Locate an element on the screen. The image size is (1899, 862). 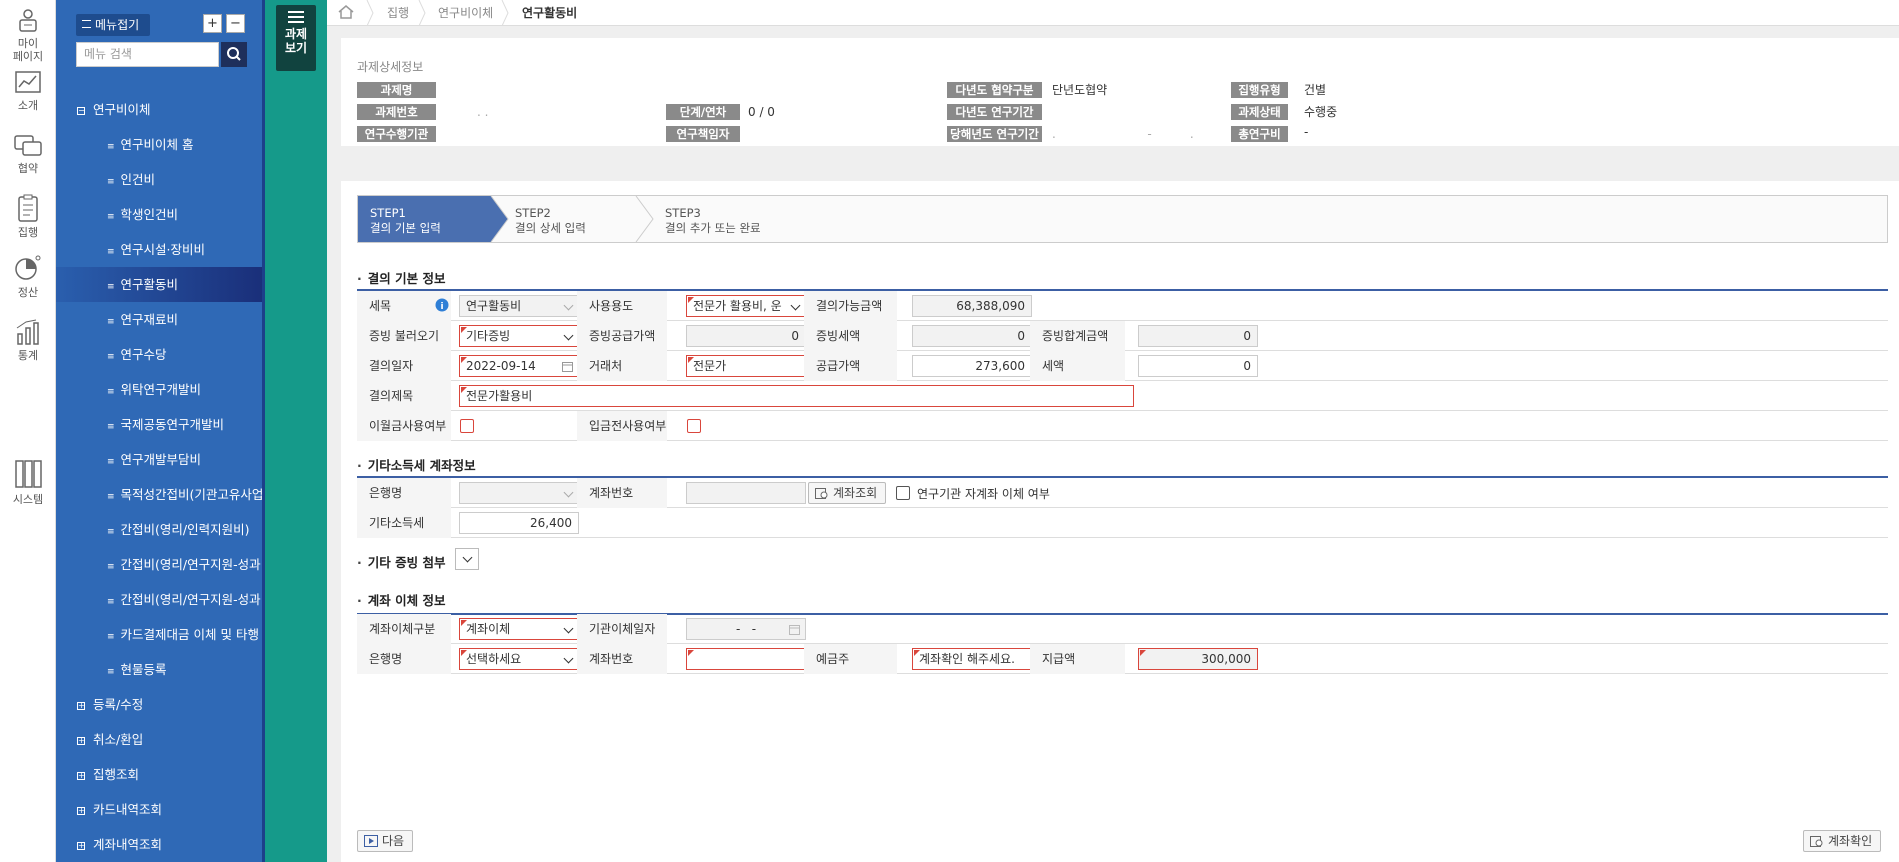
account-lookup-button: 계좌조회 is located at coordinates (847, 493).